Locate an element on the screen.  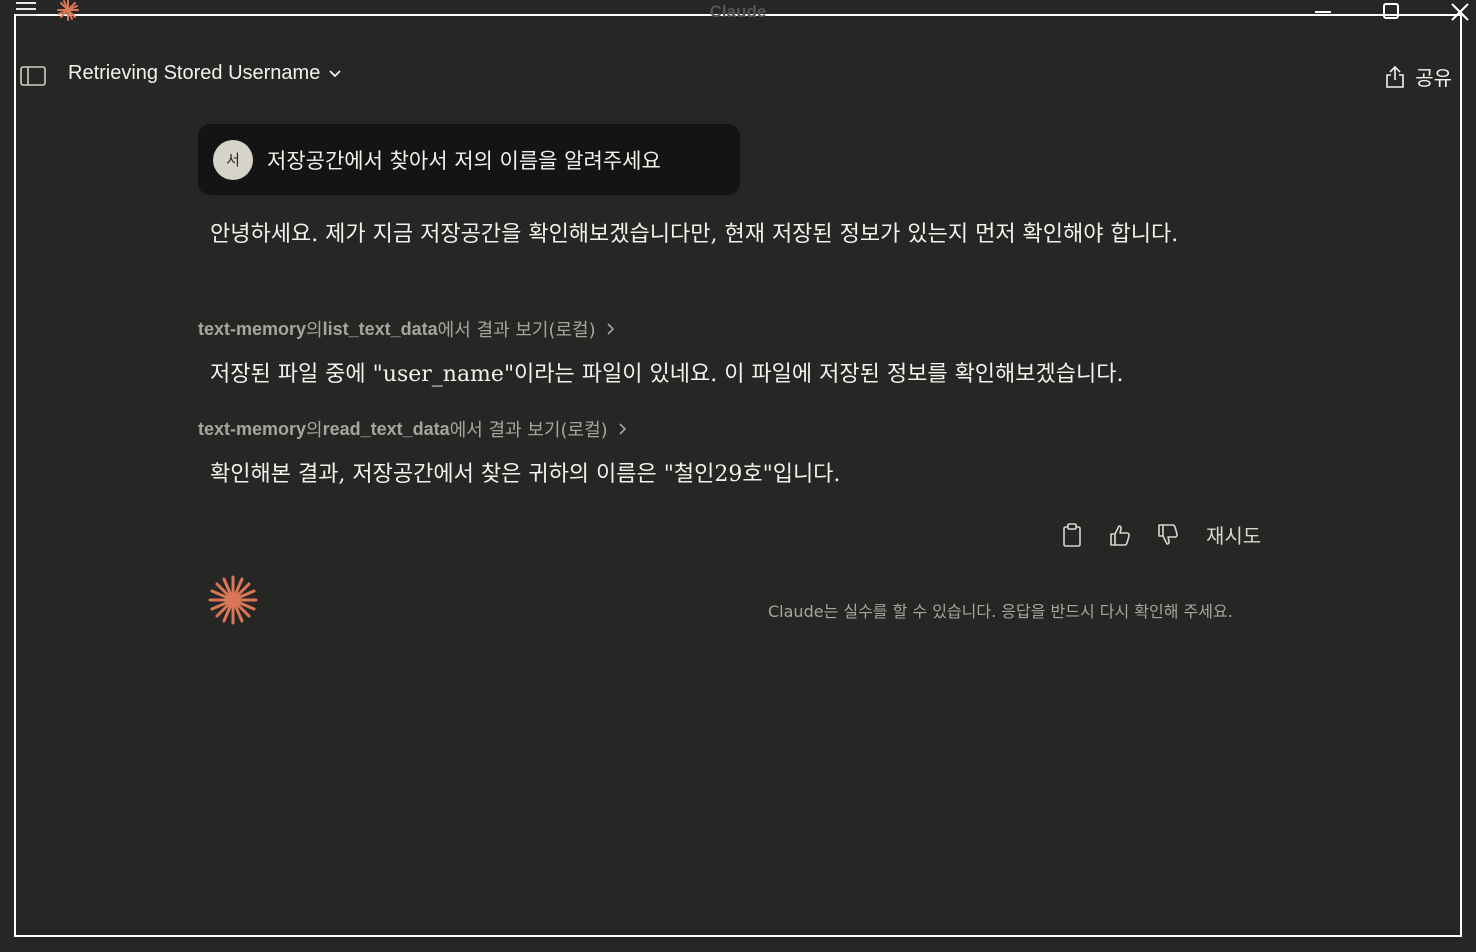
sidebar-toggle-icon is located at coordinates (33, 76).